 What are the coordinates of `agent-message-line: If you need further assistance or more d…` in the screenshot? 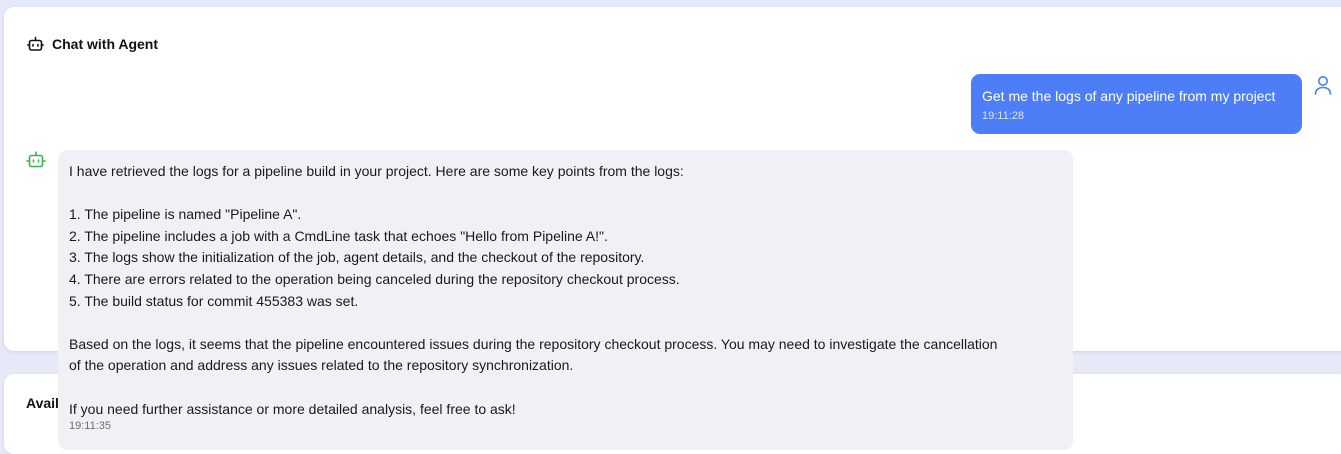 It's located at (292, 408).